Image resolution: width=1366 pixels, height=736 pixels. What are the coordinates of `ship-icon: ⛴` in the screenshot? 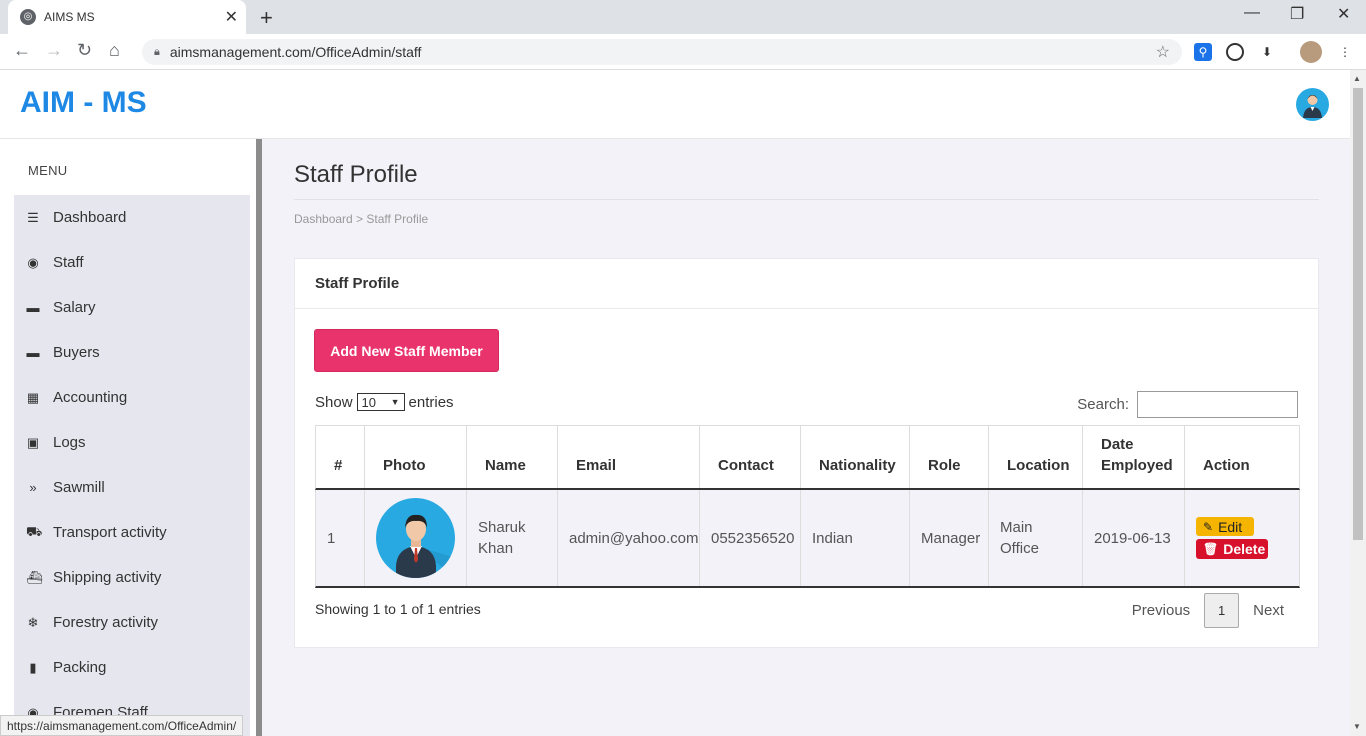 It's located at (34, 577).